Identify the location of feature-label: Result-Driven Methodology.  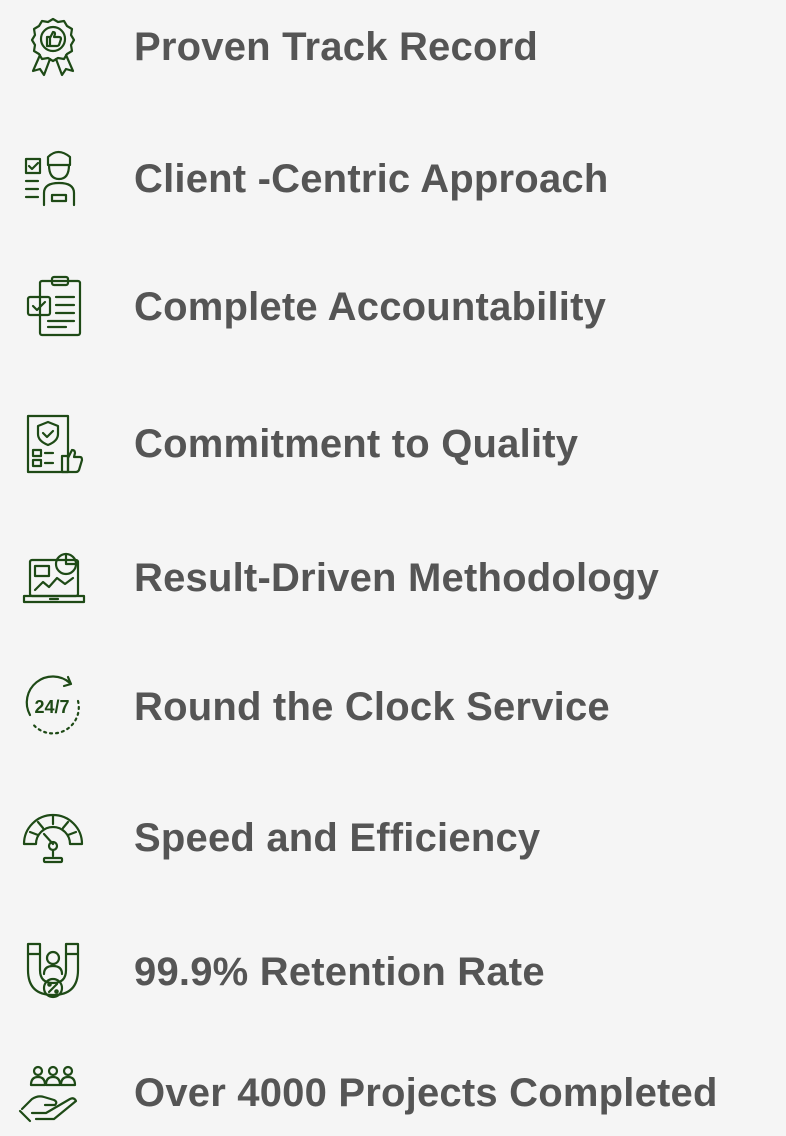
(397, 578).